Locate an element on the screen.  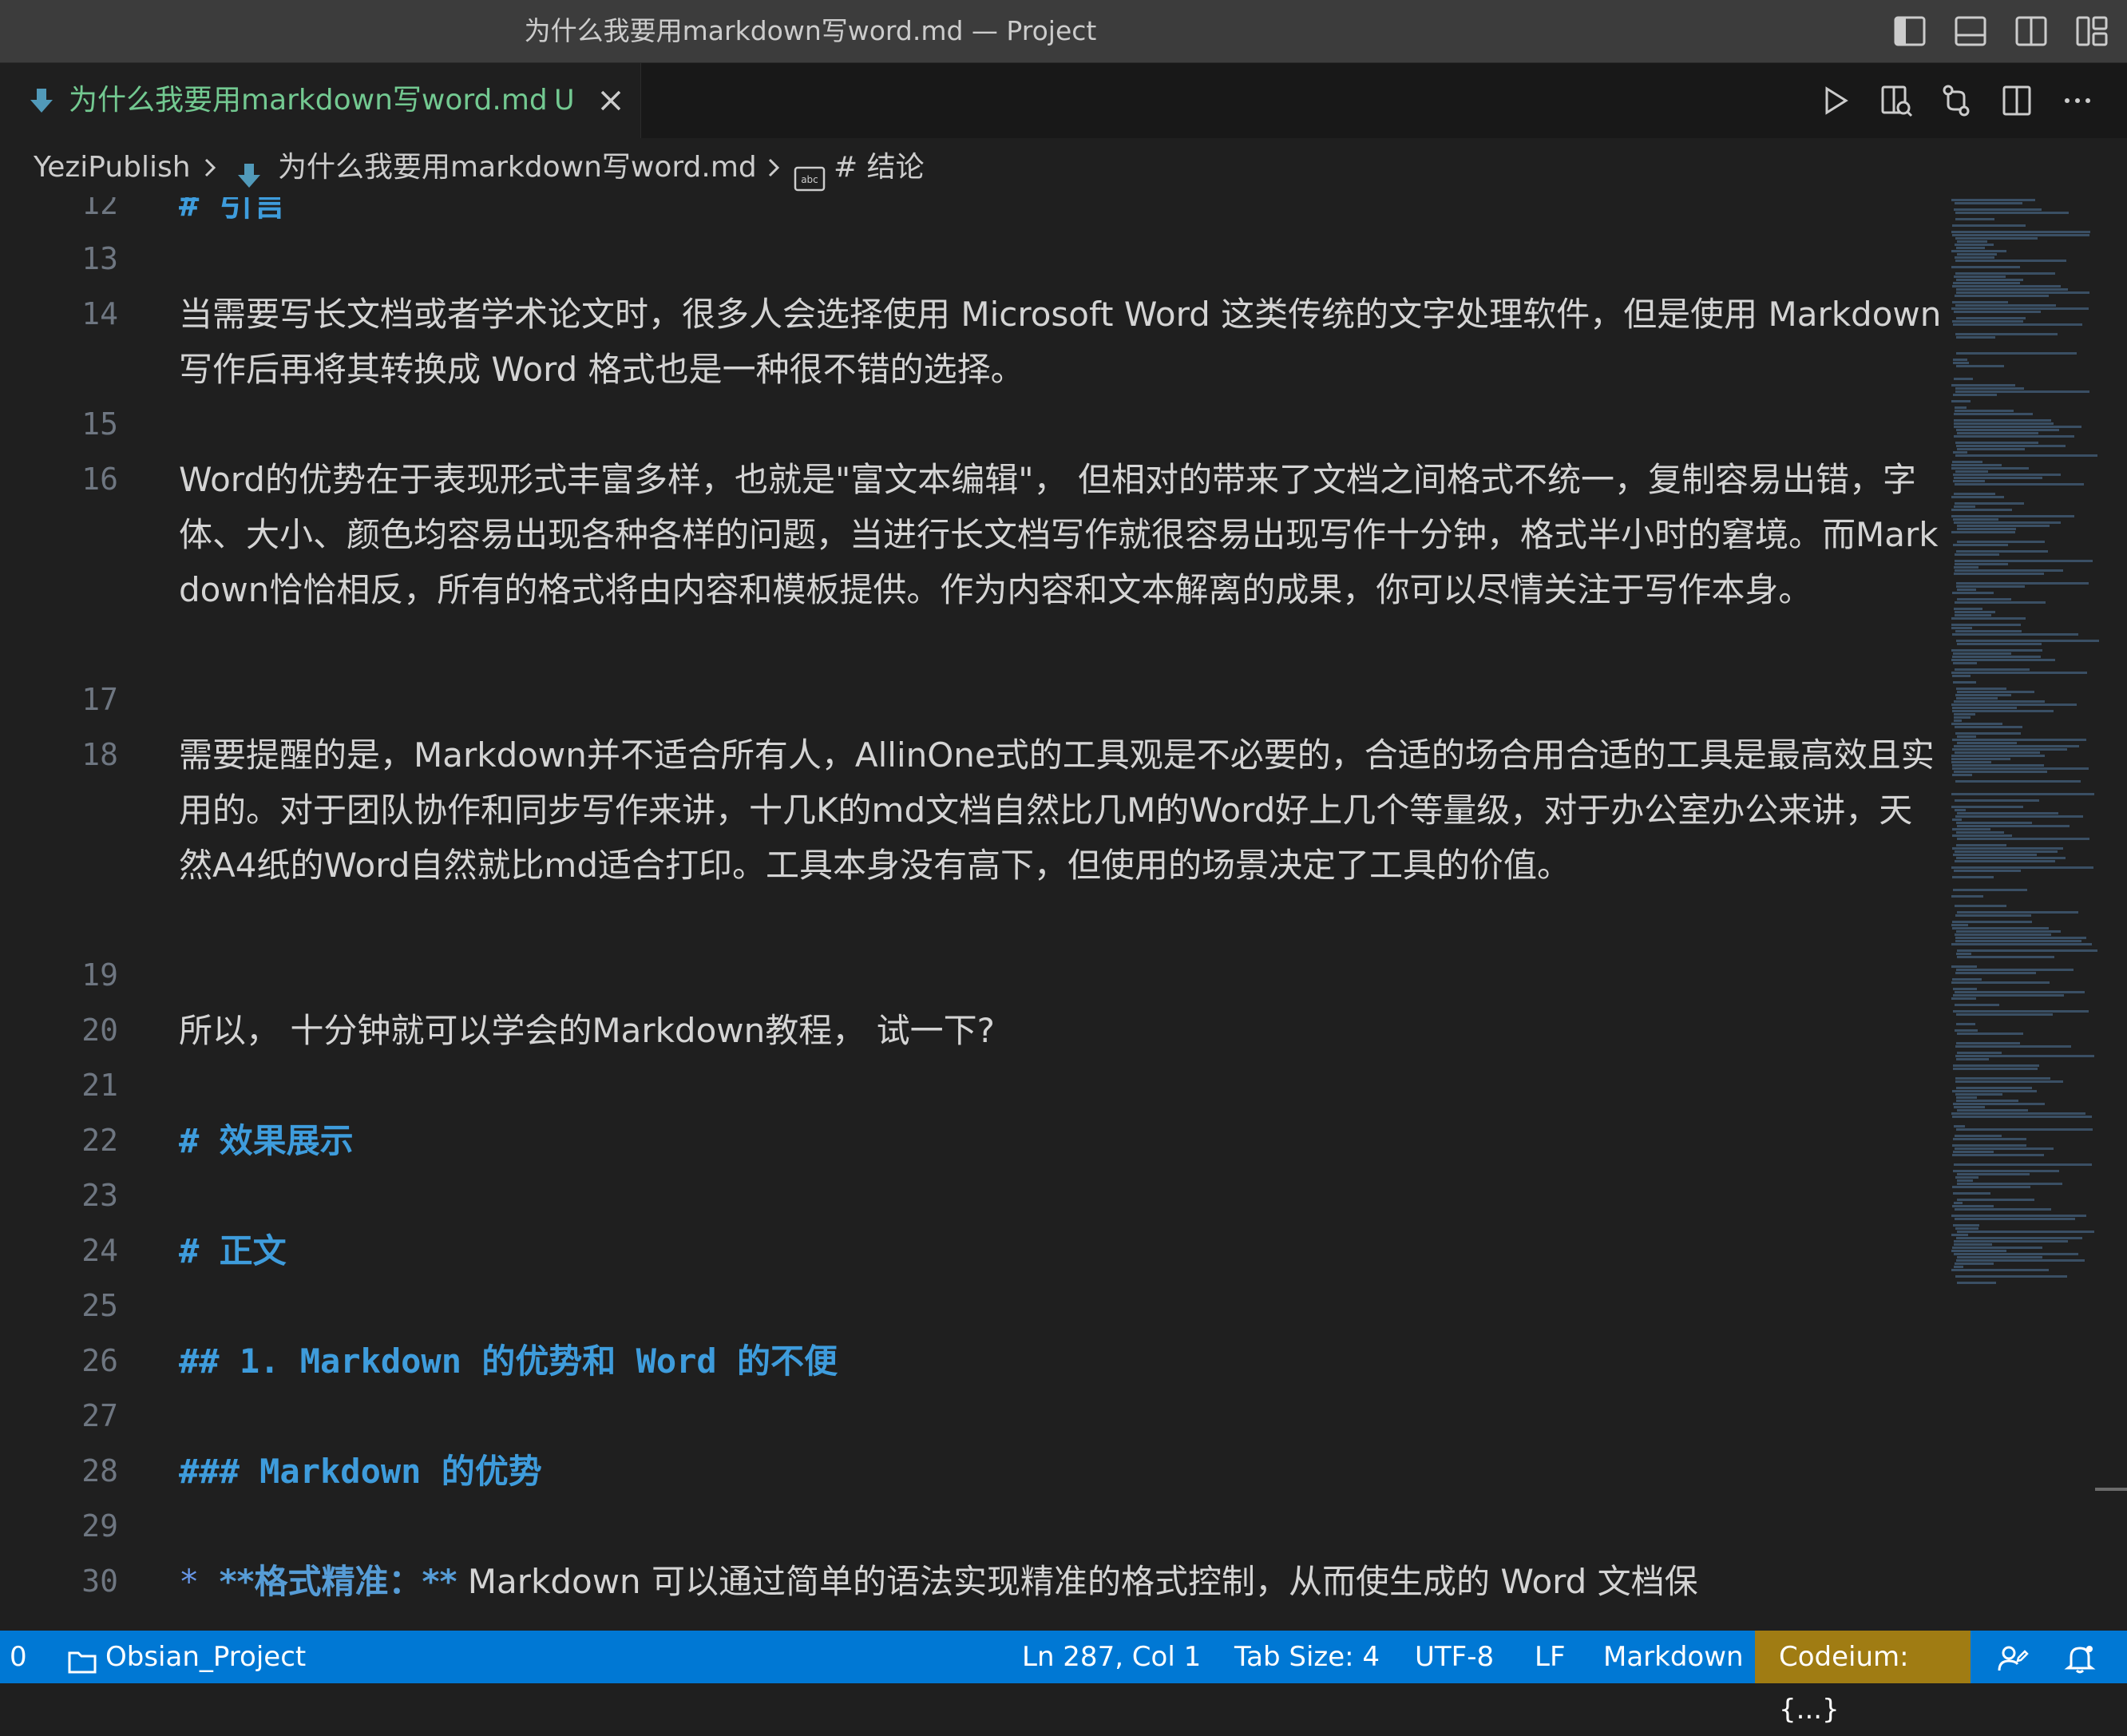
open-changes-icon is located at coordinates (1957, 101).